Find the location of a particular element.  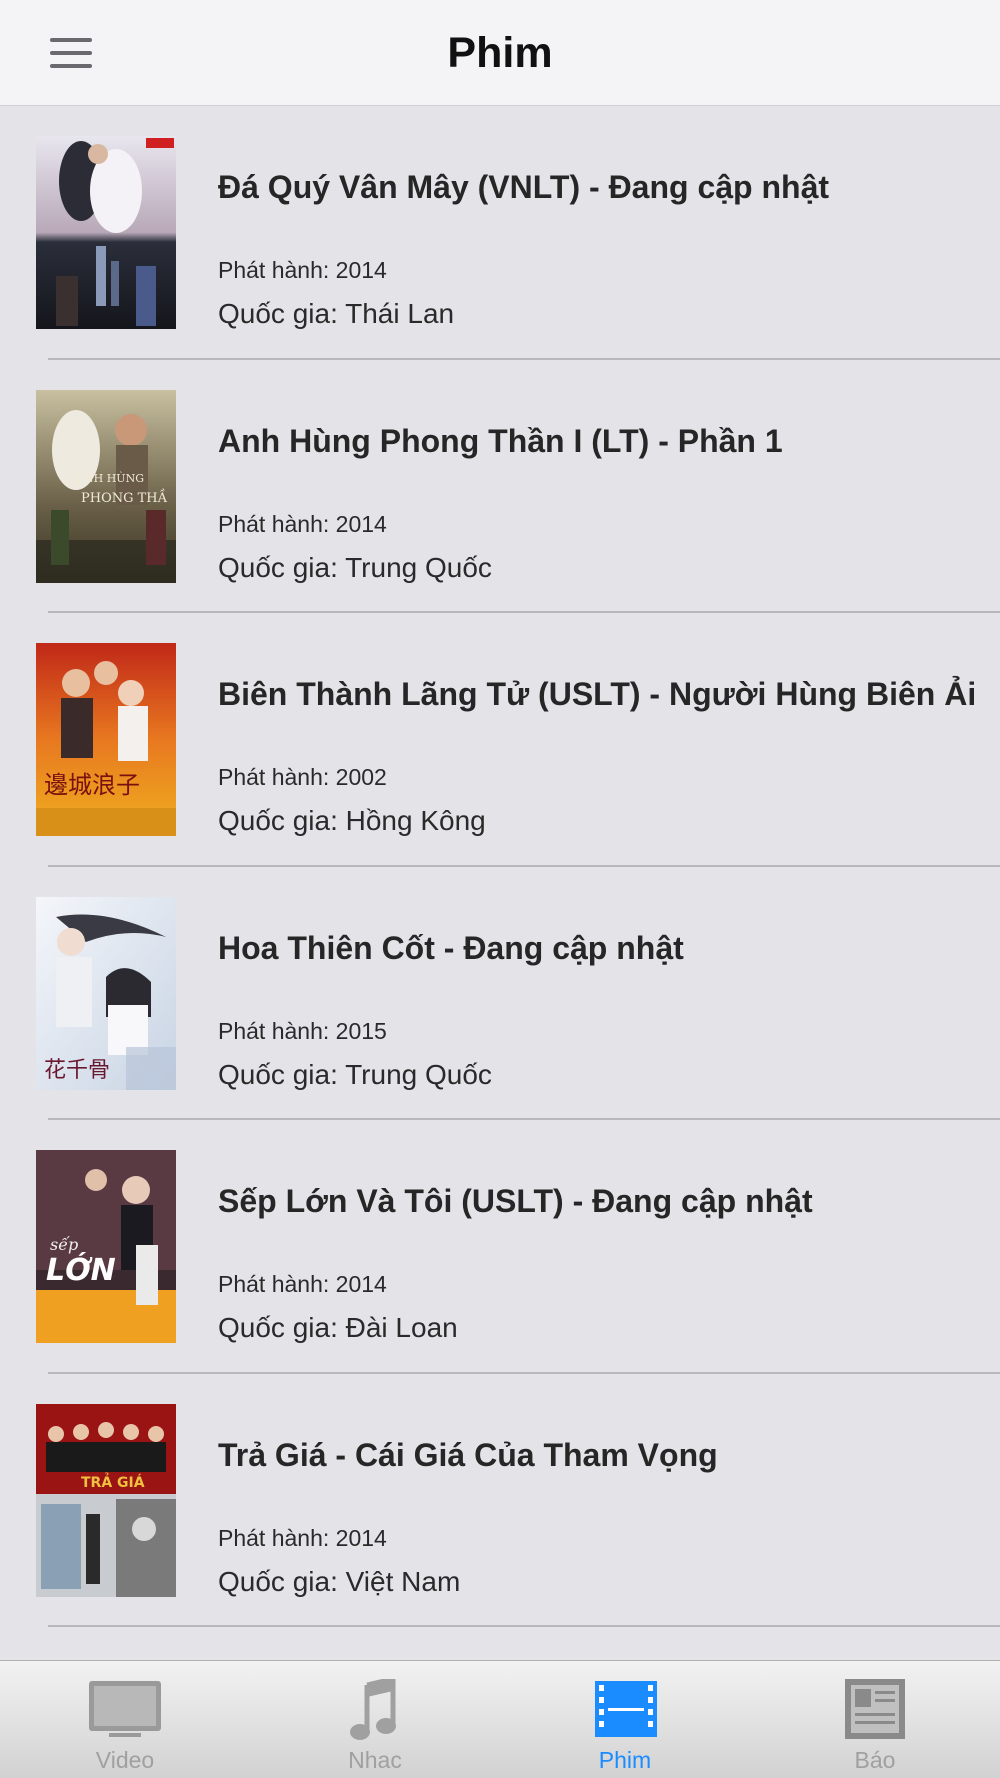

movie-country: Quốc gia: Thái Lan is located at coordinates (336, 313).